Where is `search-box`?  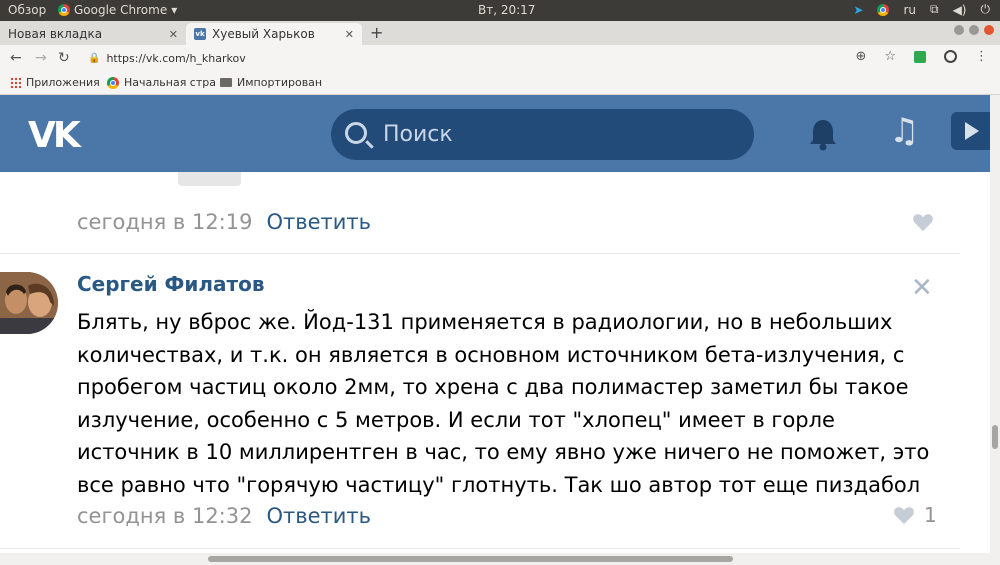
search-box is located at coordinates (542, 134).